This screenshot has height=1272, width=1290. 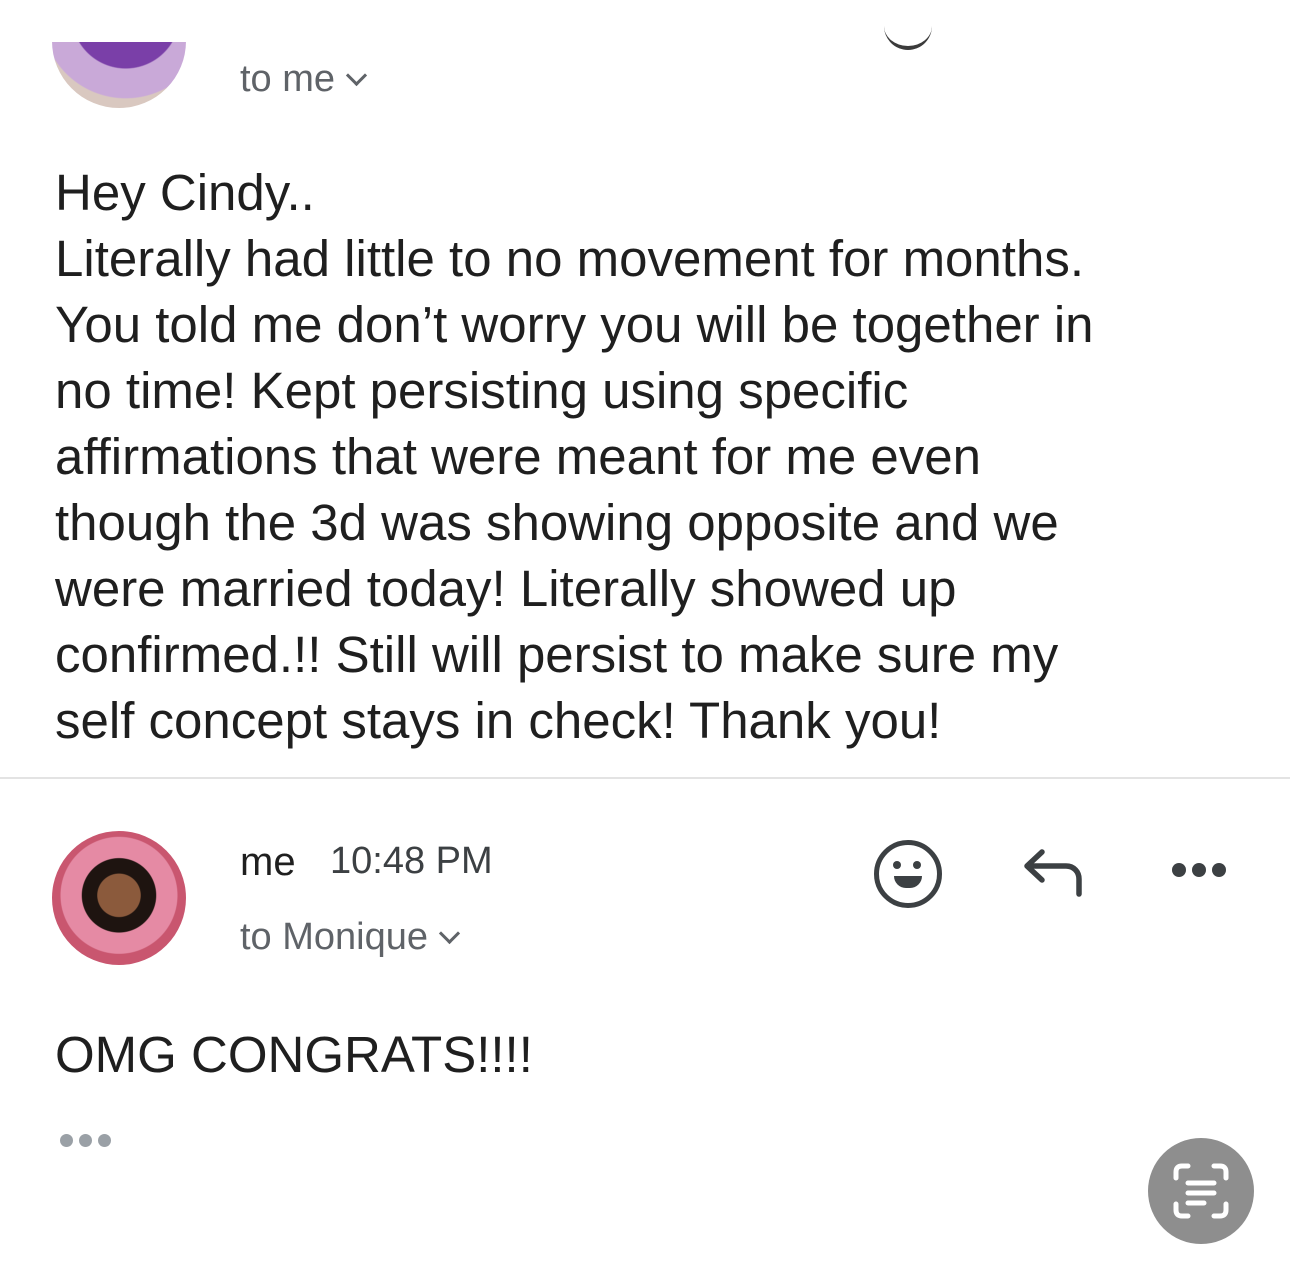 I want to click on reply-arrow-svg, so click(x=1053, y=873).